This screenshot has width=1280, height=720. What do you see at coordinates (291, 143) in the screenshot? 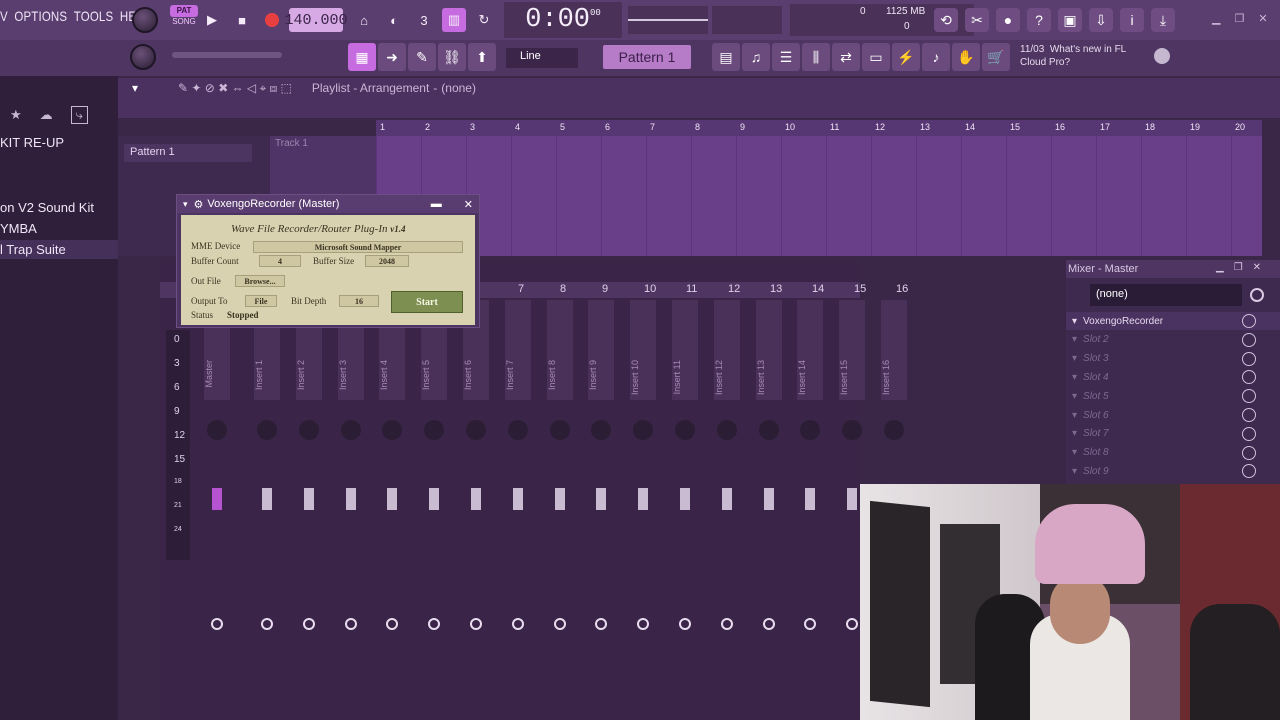
I see `track-label: Track 1` at bounding box center [291, 143].